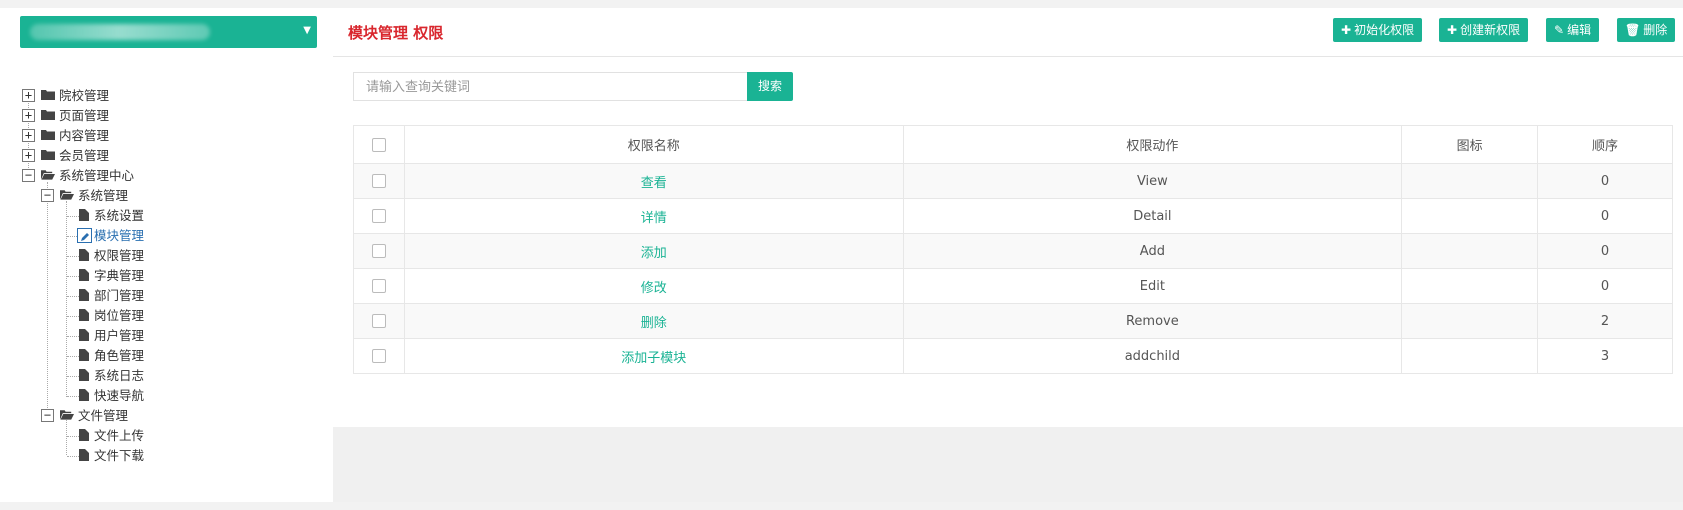 The width and height of the screenshot is (1683, 510). I want to click on button-label: 创建新权限, so click(1490, 30).